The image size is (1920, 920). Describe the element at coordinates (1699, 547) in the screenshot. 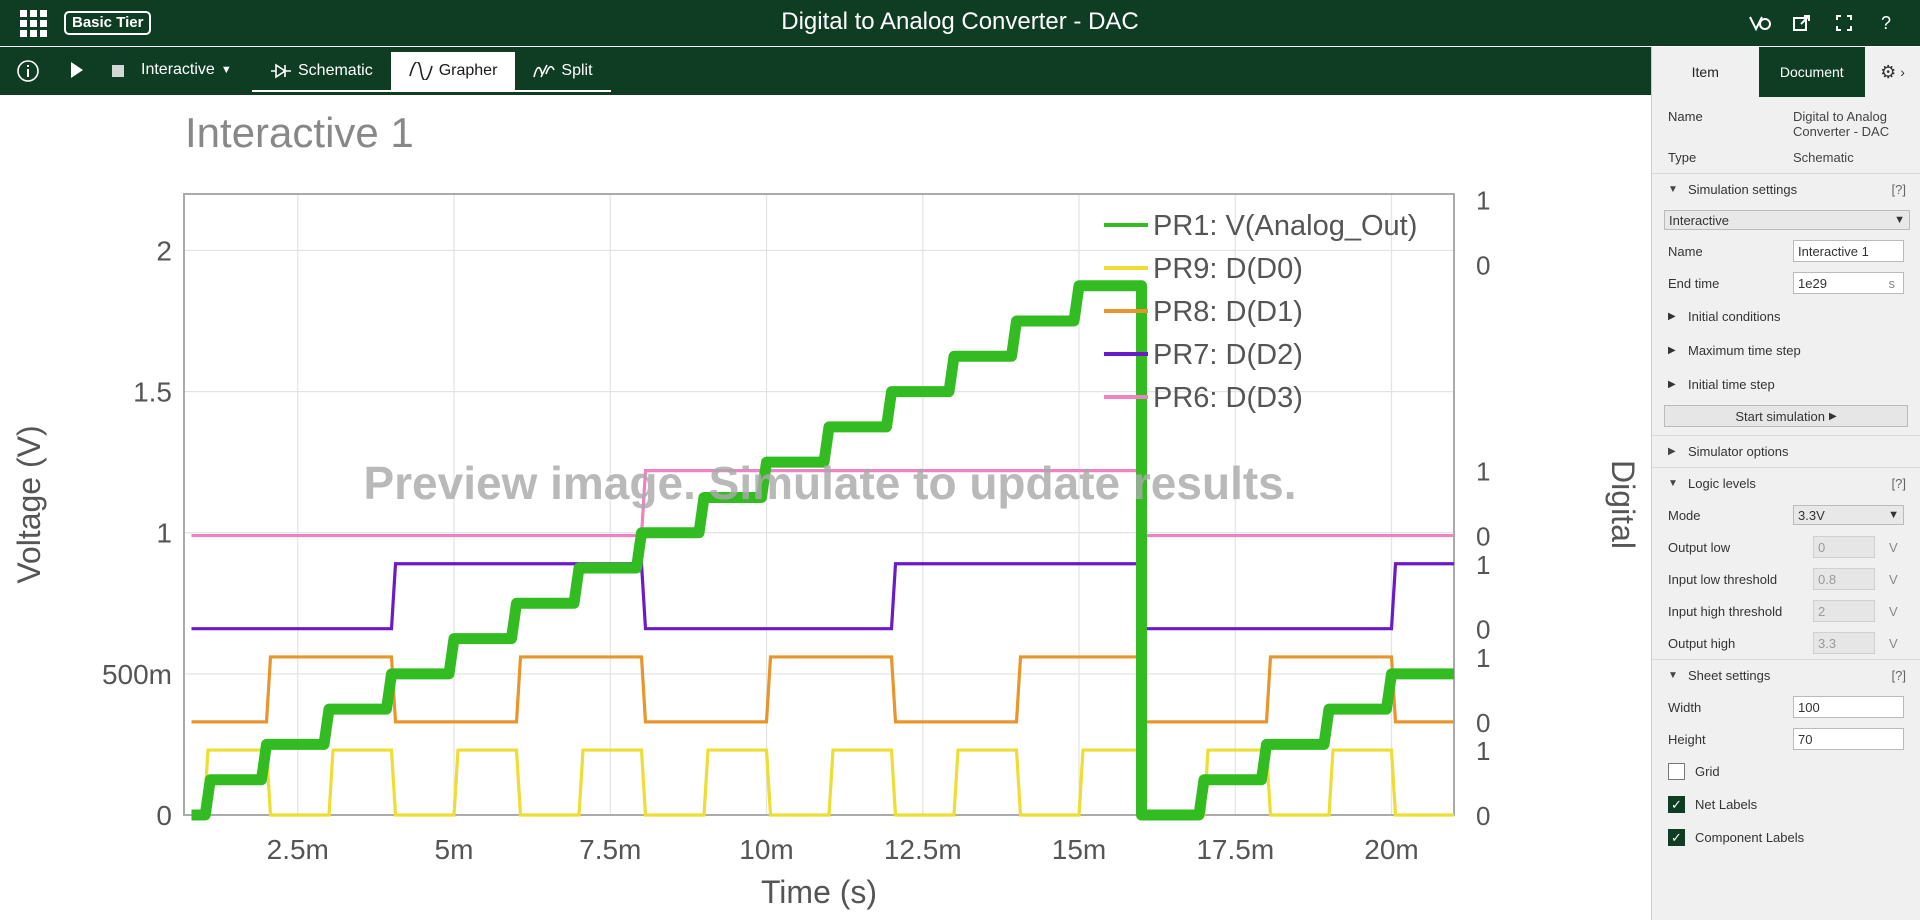

I see `output-low-label: Output low` at that location.